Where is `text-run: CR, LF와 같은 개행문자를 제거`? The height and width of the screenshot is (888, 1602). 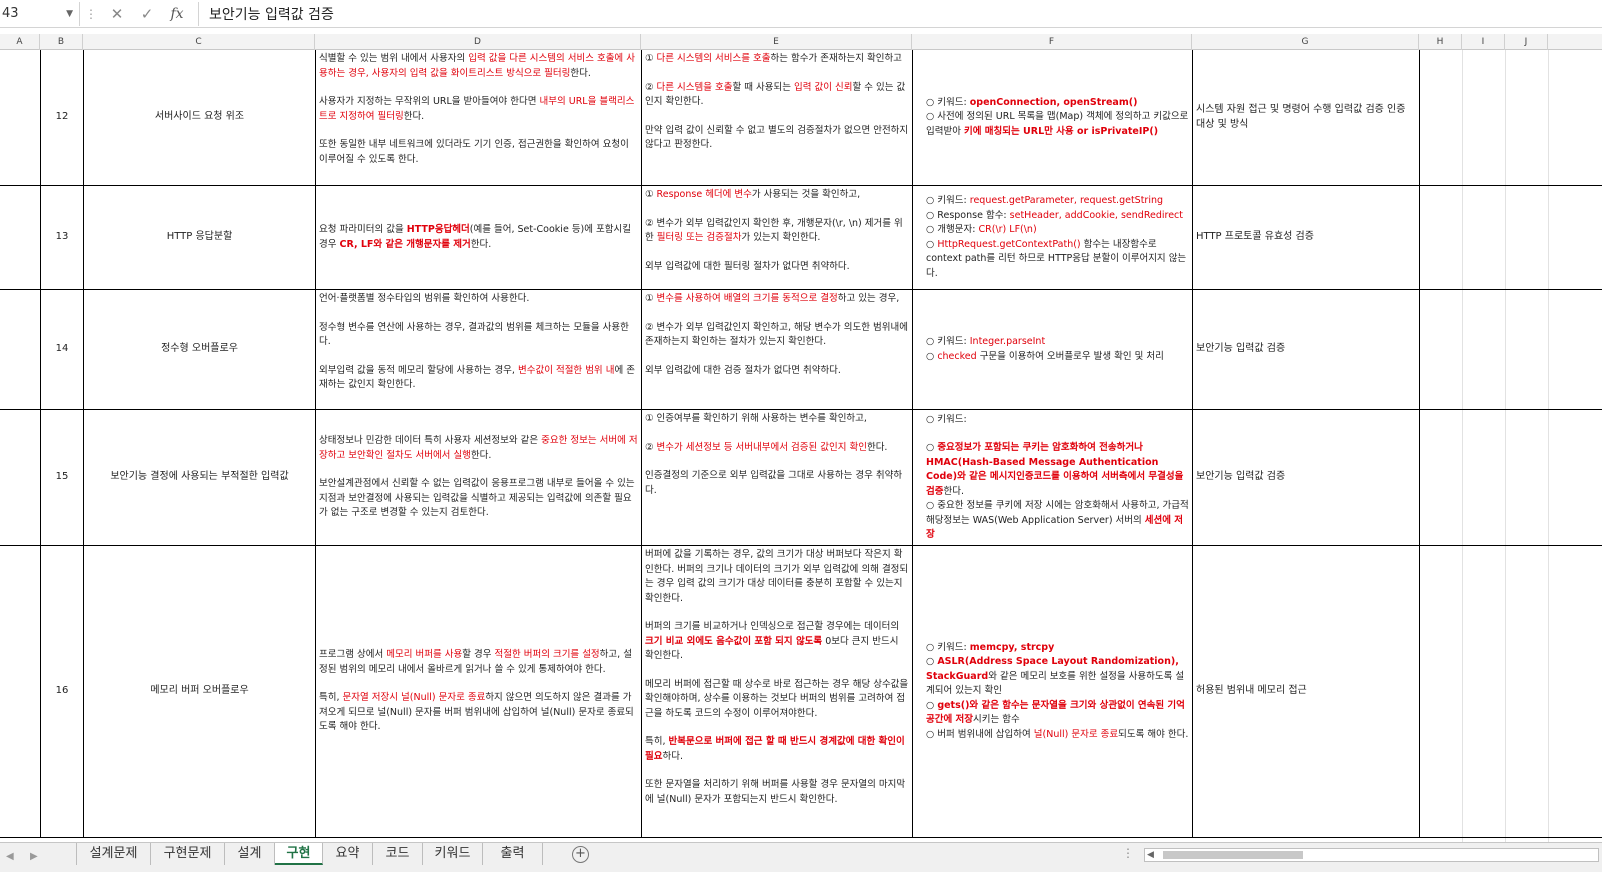
text-run: CR, LF와 같은 개행문자를 제거 is located at coordinates (405, 244).